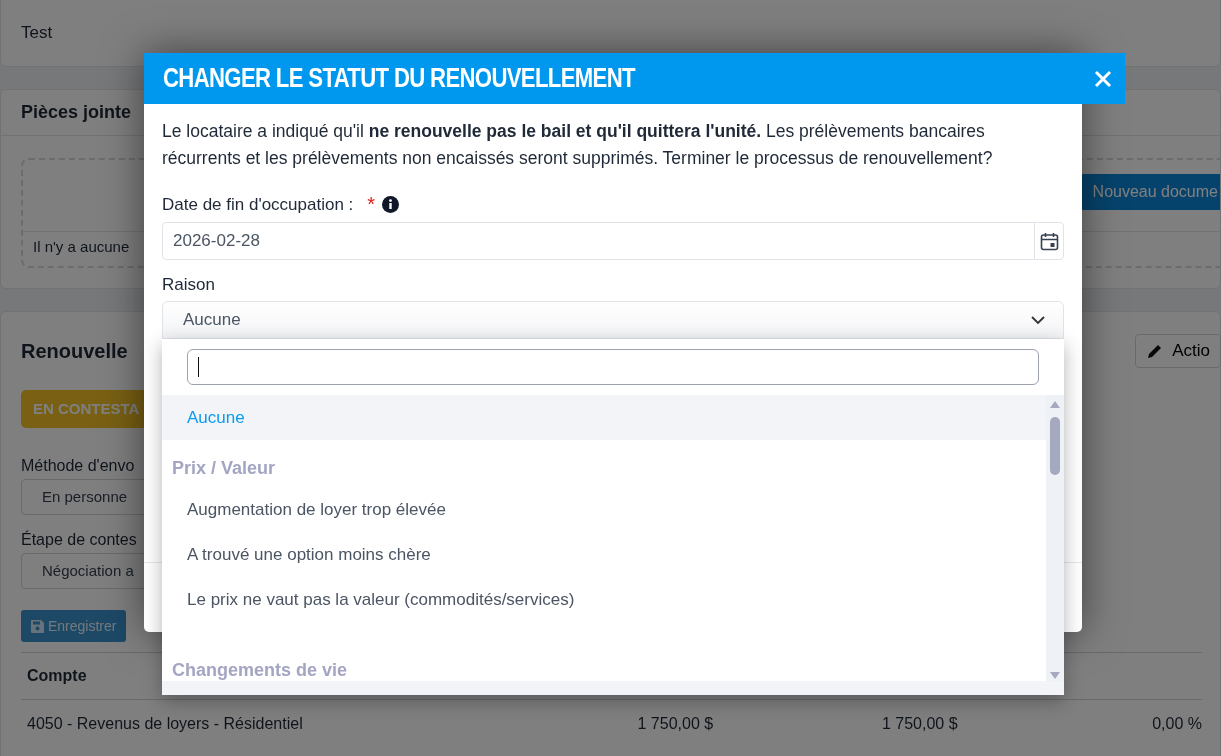  Describe the element at coordinates (260, 670) in the screenshot. I see `option-group-label: Changements de vie` at that location.